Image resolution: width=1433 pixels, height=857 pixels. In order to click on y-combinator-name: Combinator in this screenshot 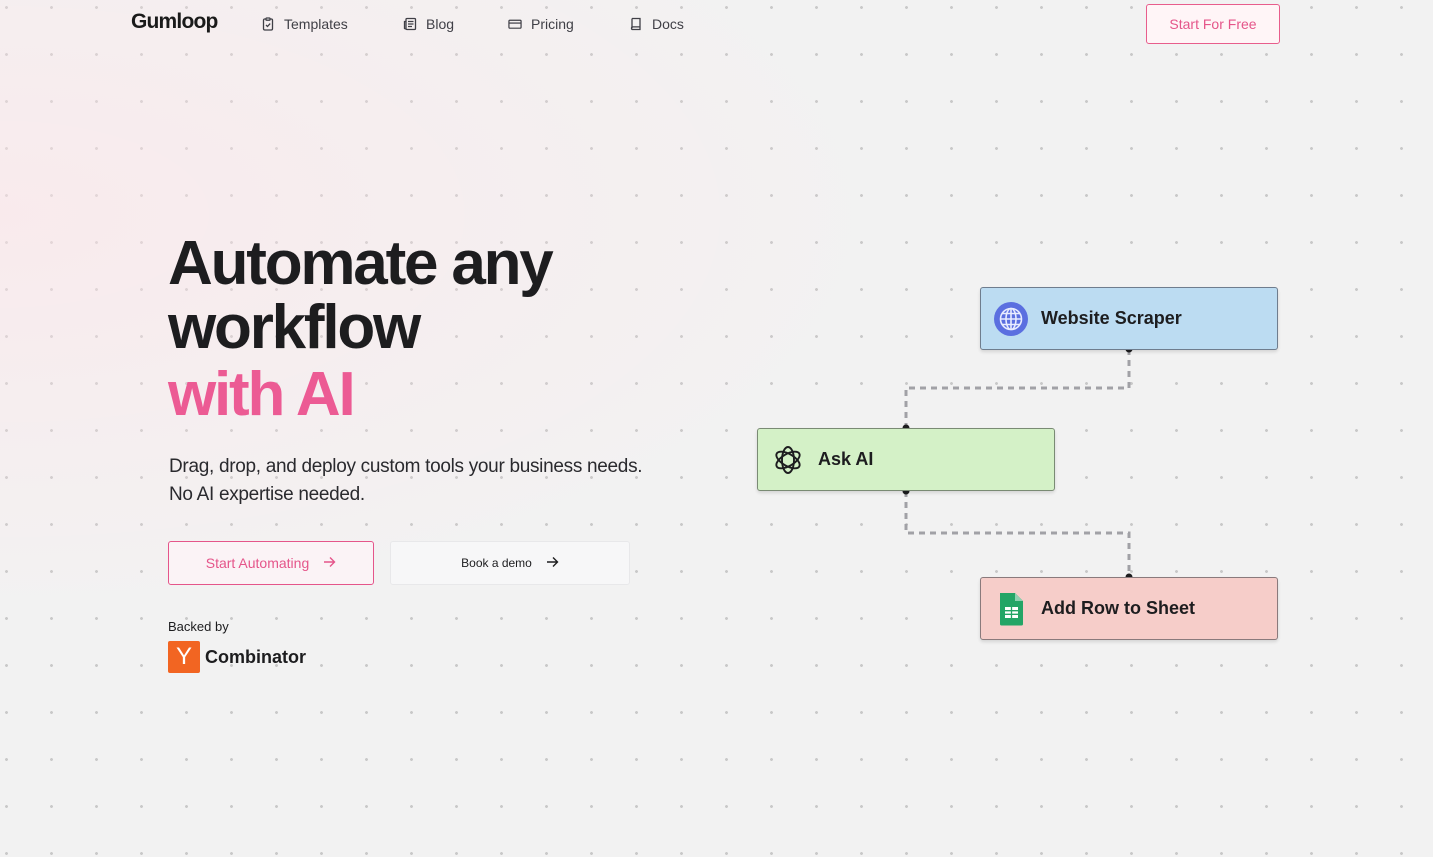, I will do `click(255, 656)`.